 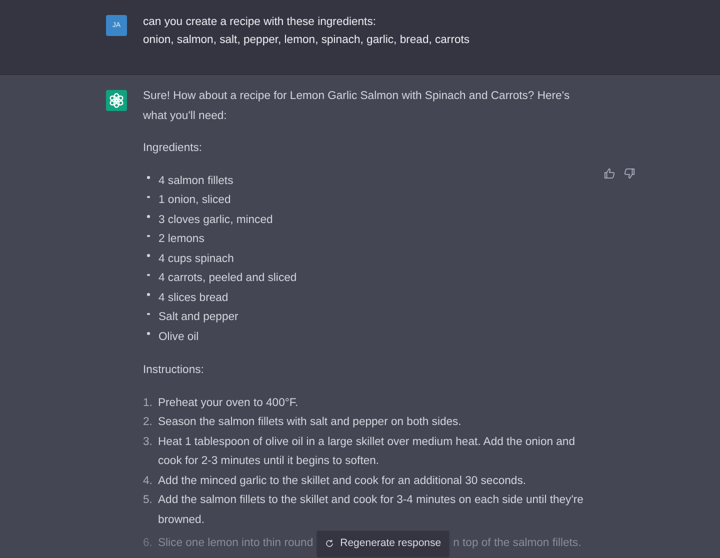 What do you see at coordinates (357, 106) in the screenshot?
I see `assistant-intro: Sure! How about a recipe for Lemon Garlic Salmon with Spinach and Carrots? Here's what you'll need:` at bounding box center [357, 106].